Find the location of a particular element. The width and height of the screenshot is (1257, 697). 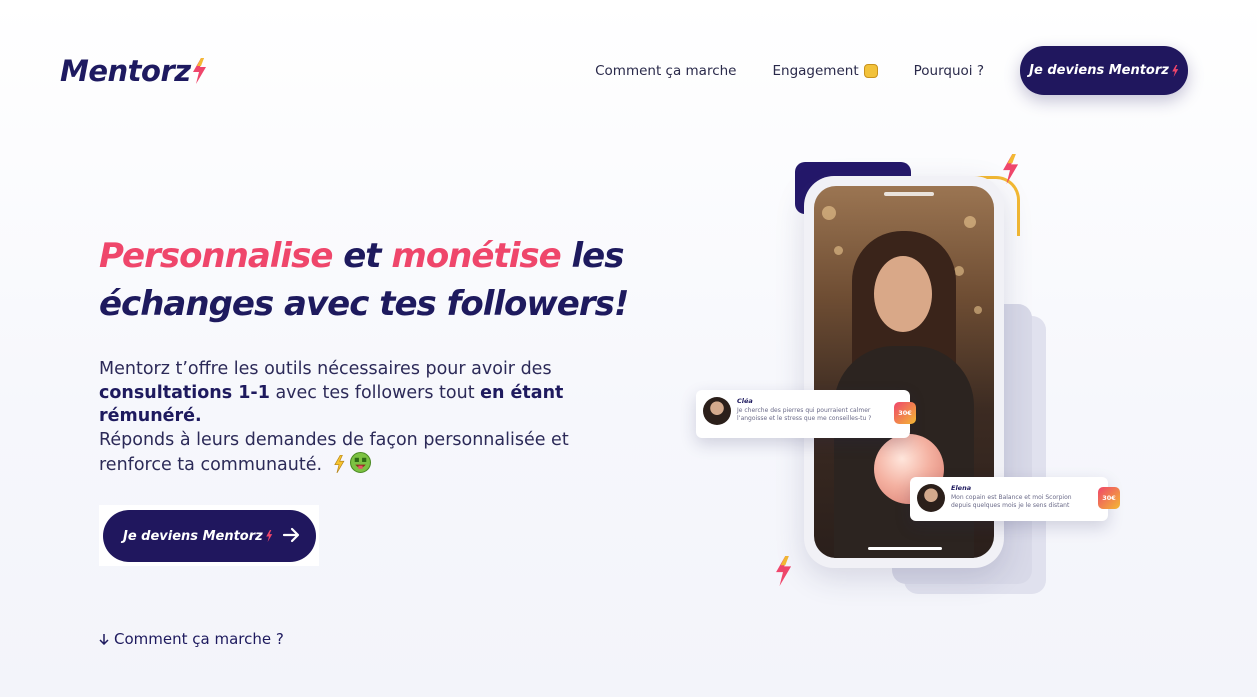

nav-link-comment-ca-marche: Comment ça marche is located at coordinates (665, 71).